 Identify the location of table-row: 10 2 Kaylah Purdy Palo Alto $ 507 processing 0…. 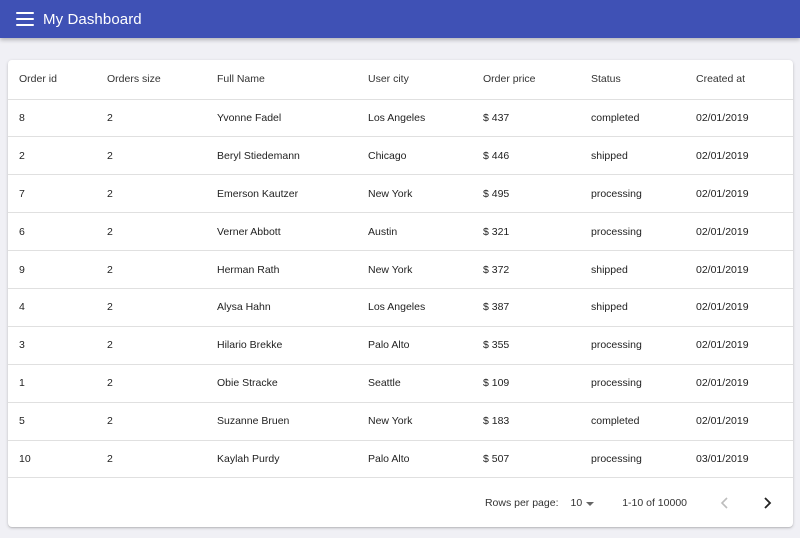
(400, 459).